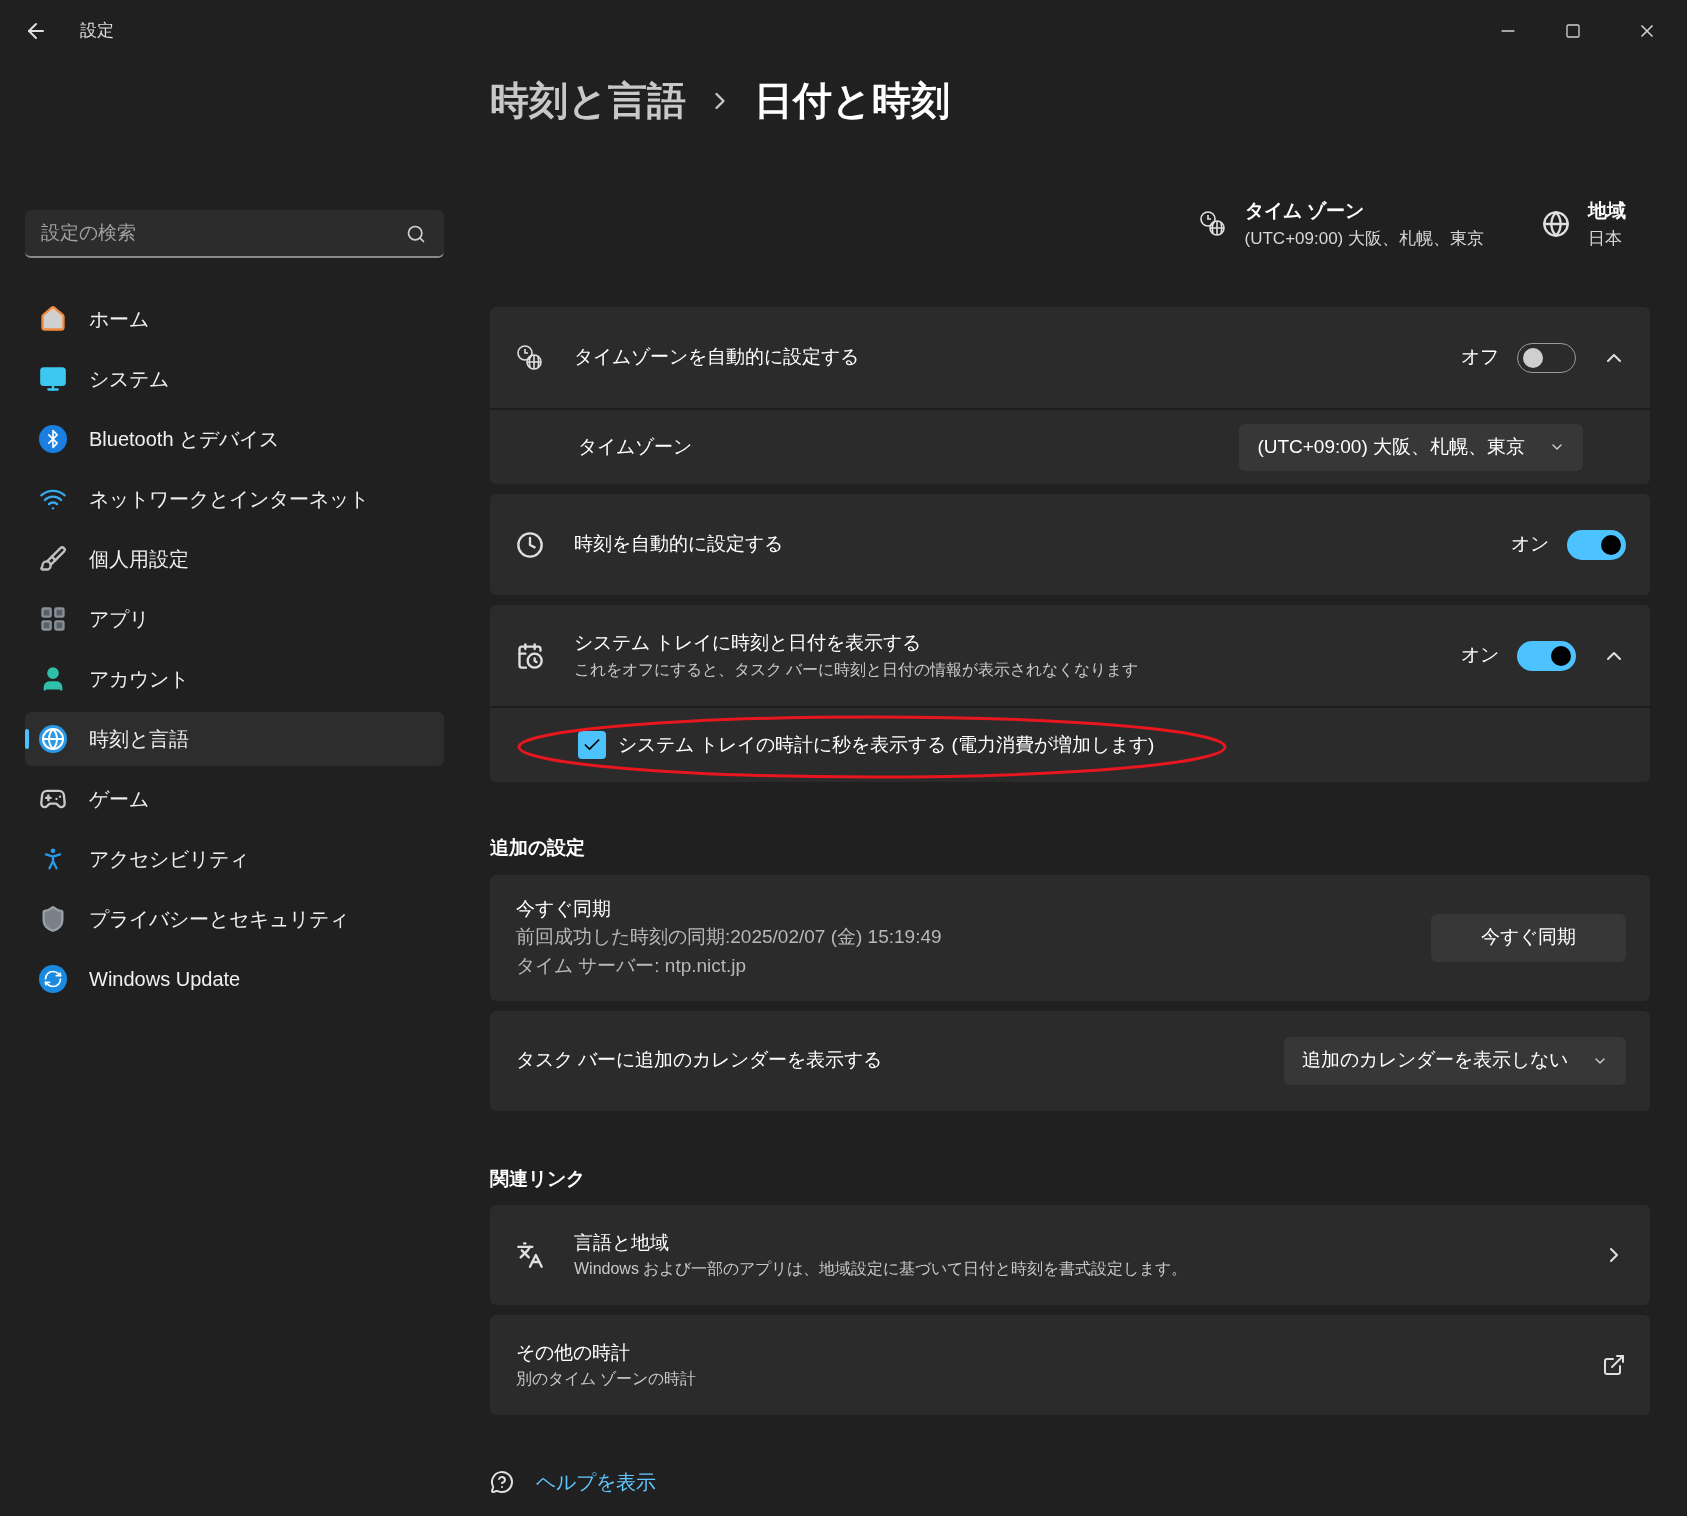 The height and width of the screenshot is (1516, 1687). I want to click on page-title: 日付と時刻, so click(852, 100).